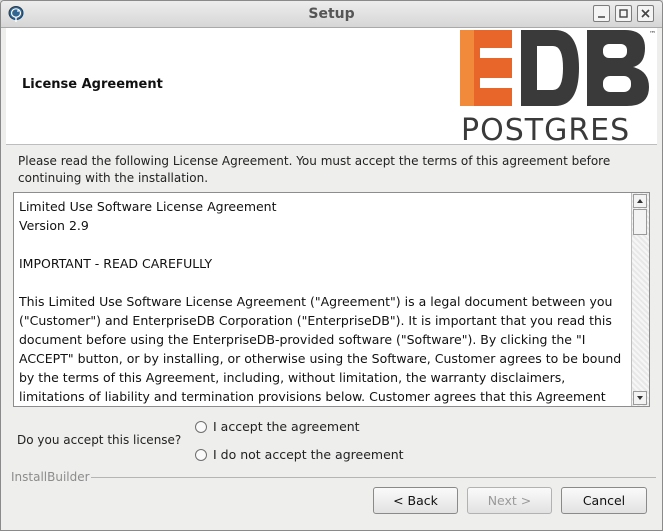  I want to click on next-button: Next >, so click(509, 500).